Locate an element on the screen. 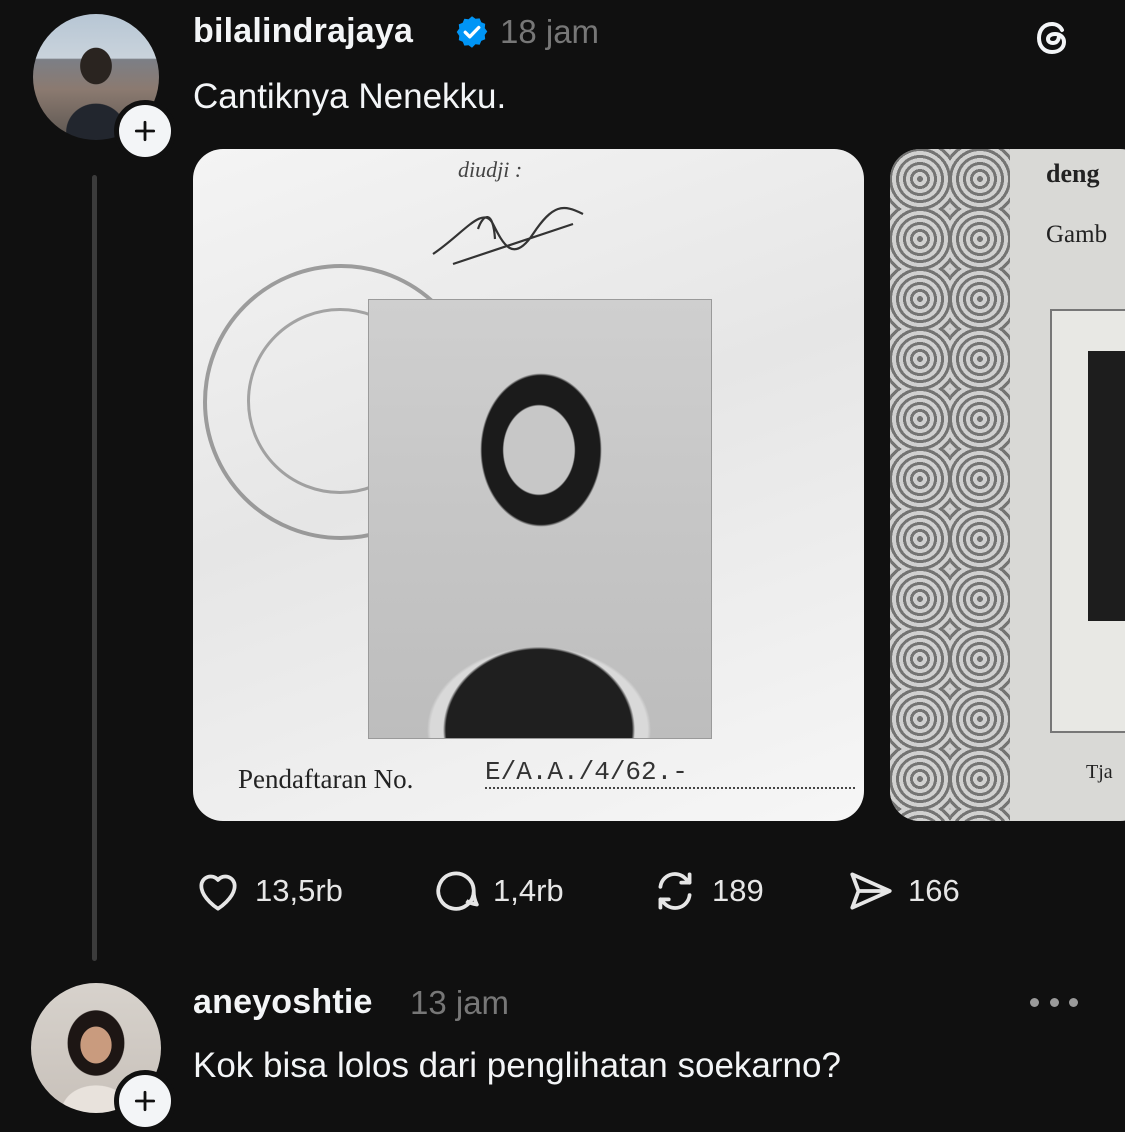 Image resolution: width=1125 pixels, height=1132 pixels. reply-button: 1,4rb is located at coordinates (497, 891).